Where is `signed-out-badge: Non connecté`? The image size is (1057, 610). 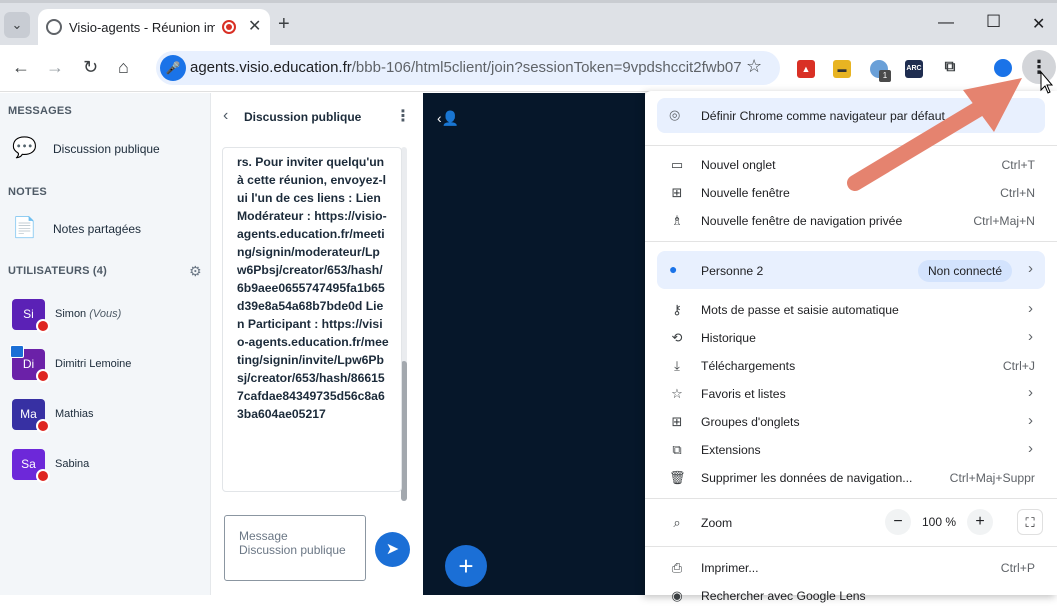
signed-out-badge: Non connecté is located at coordinates (965, 271).